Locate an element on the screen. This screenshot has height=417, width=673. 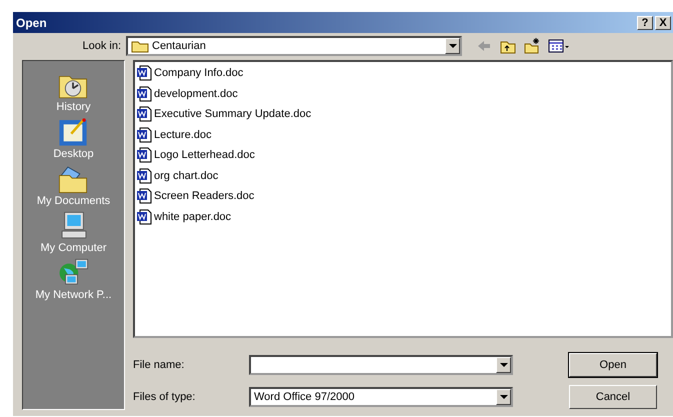
places-item: Desktop is located at coordinates (73, 138).